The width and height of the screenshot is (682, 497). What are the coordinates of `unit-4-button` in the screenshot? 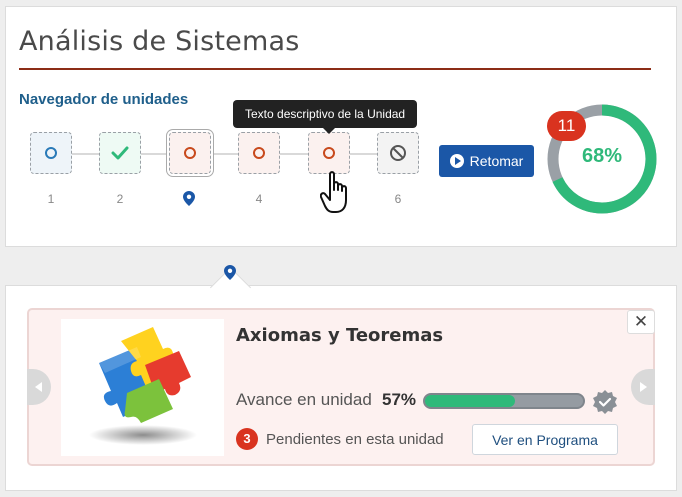 It's located at (259, 153).